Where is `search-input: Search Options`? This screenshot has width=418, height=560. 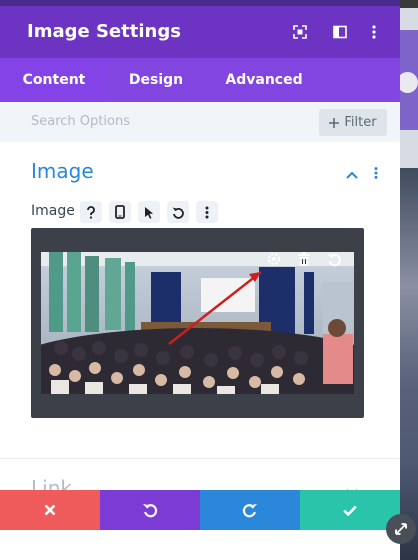 search-input: Search Options is located at coordinates (80, 121).